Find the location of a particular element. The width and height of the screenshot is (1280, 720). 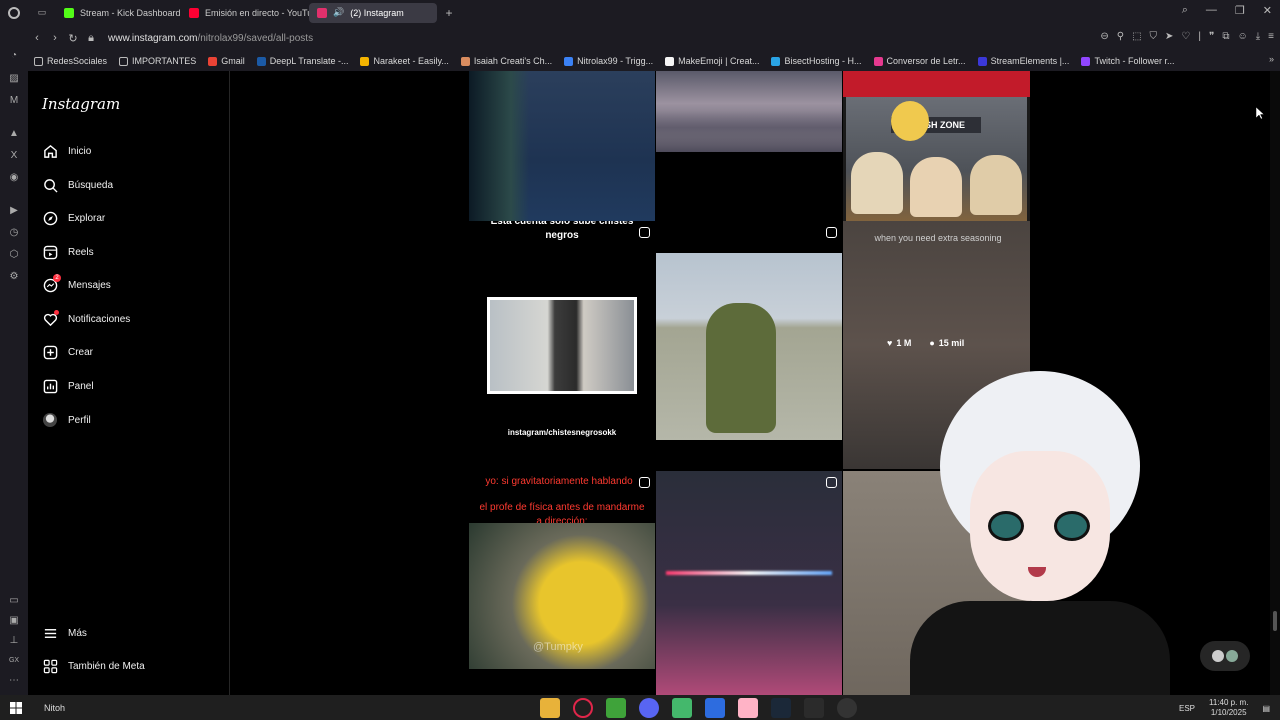

shield-icon: ⛉ is located at coordinates (1154, 36).